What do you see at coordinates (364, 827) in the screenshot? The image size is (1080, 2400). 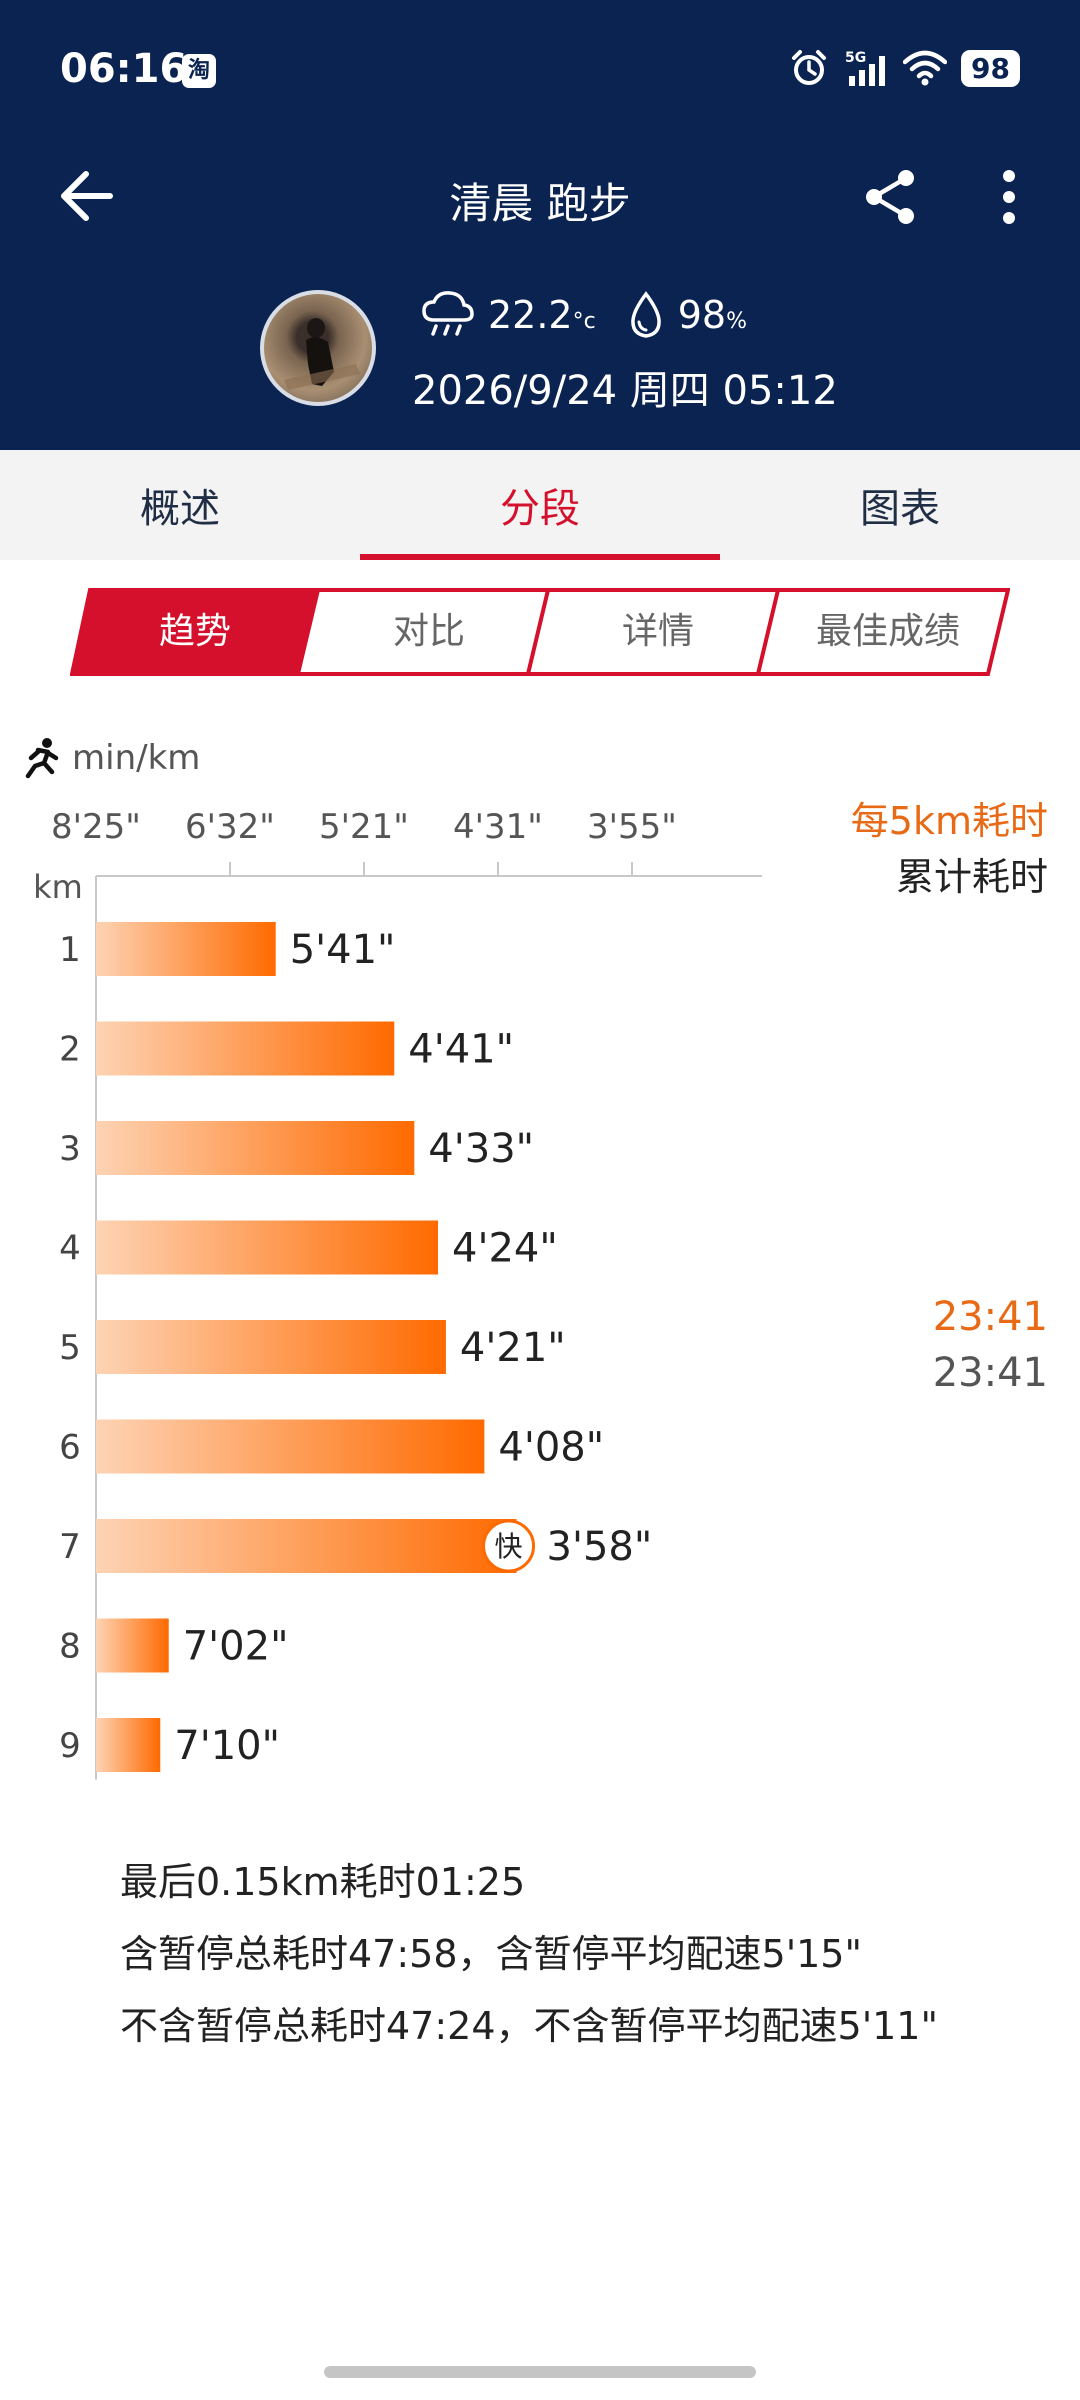 I see `x-tick-label: 5'21"` at bounding box center [364, 827].